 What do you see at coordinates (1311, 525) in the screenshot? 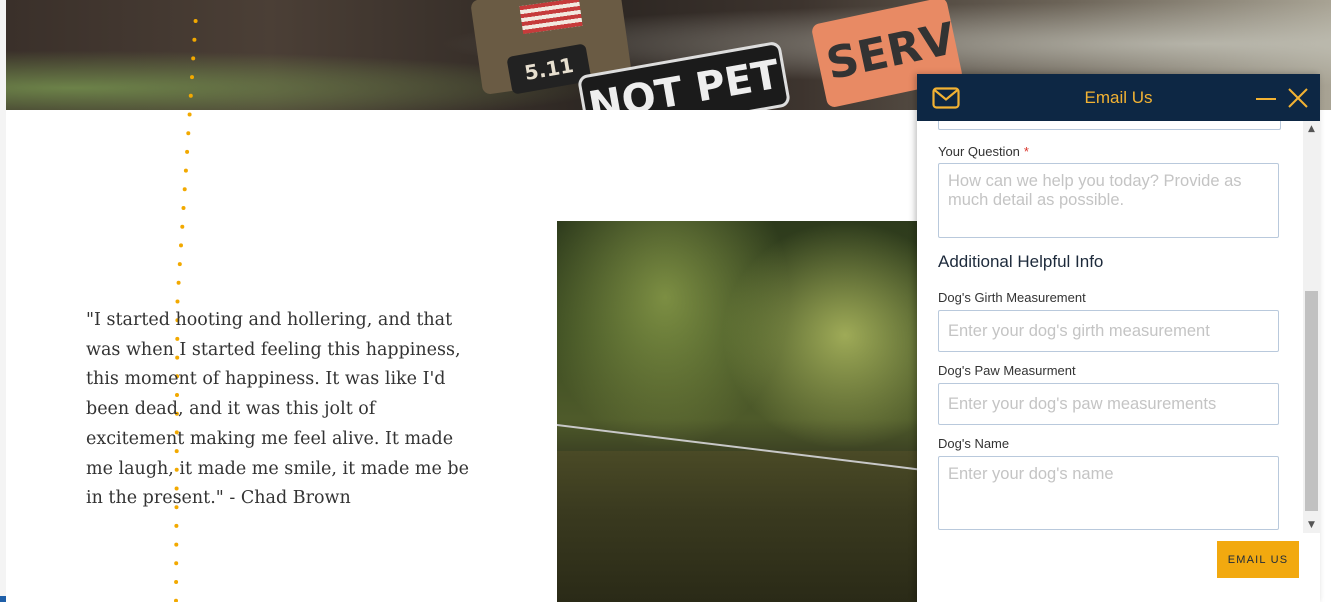
I see `scroll-down-icon: ▼` at bounding box center [1311, 525].